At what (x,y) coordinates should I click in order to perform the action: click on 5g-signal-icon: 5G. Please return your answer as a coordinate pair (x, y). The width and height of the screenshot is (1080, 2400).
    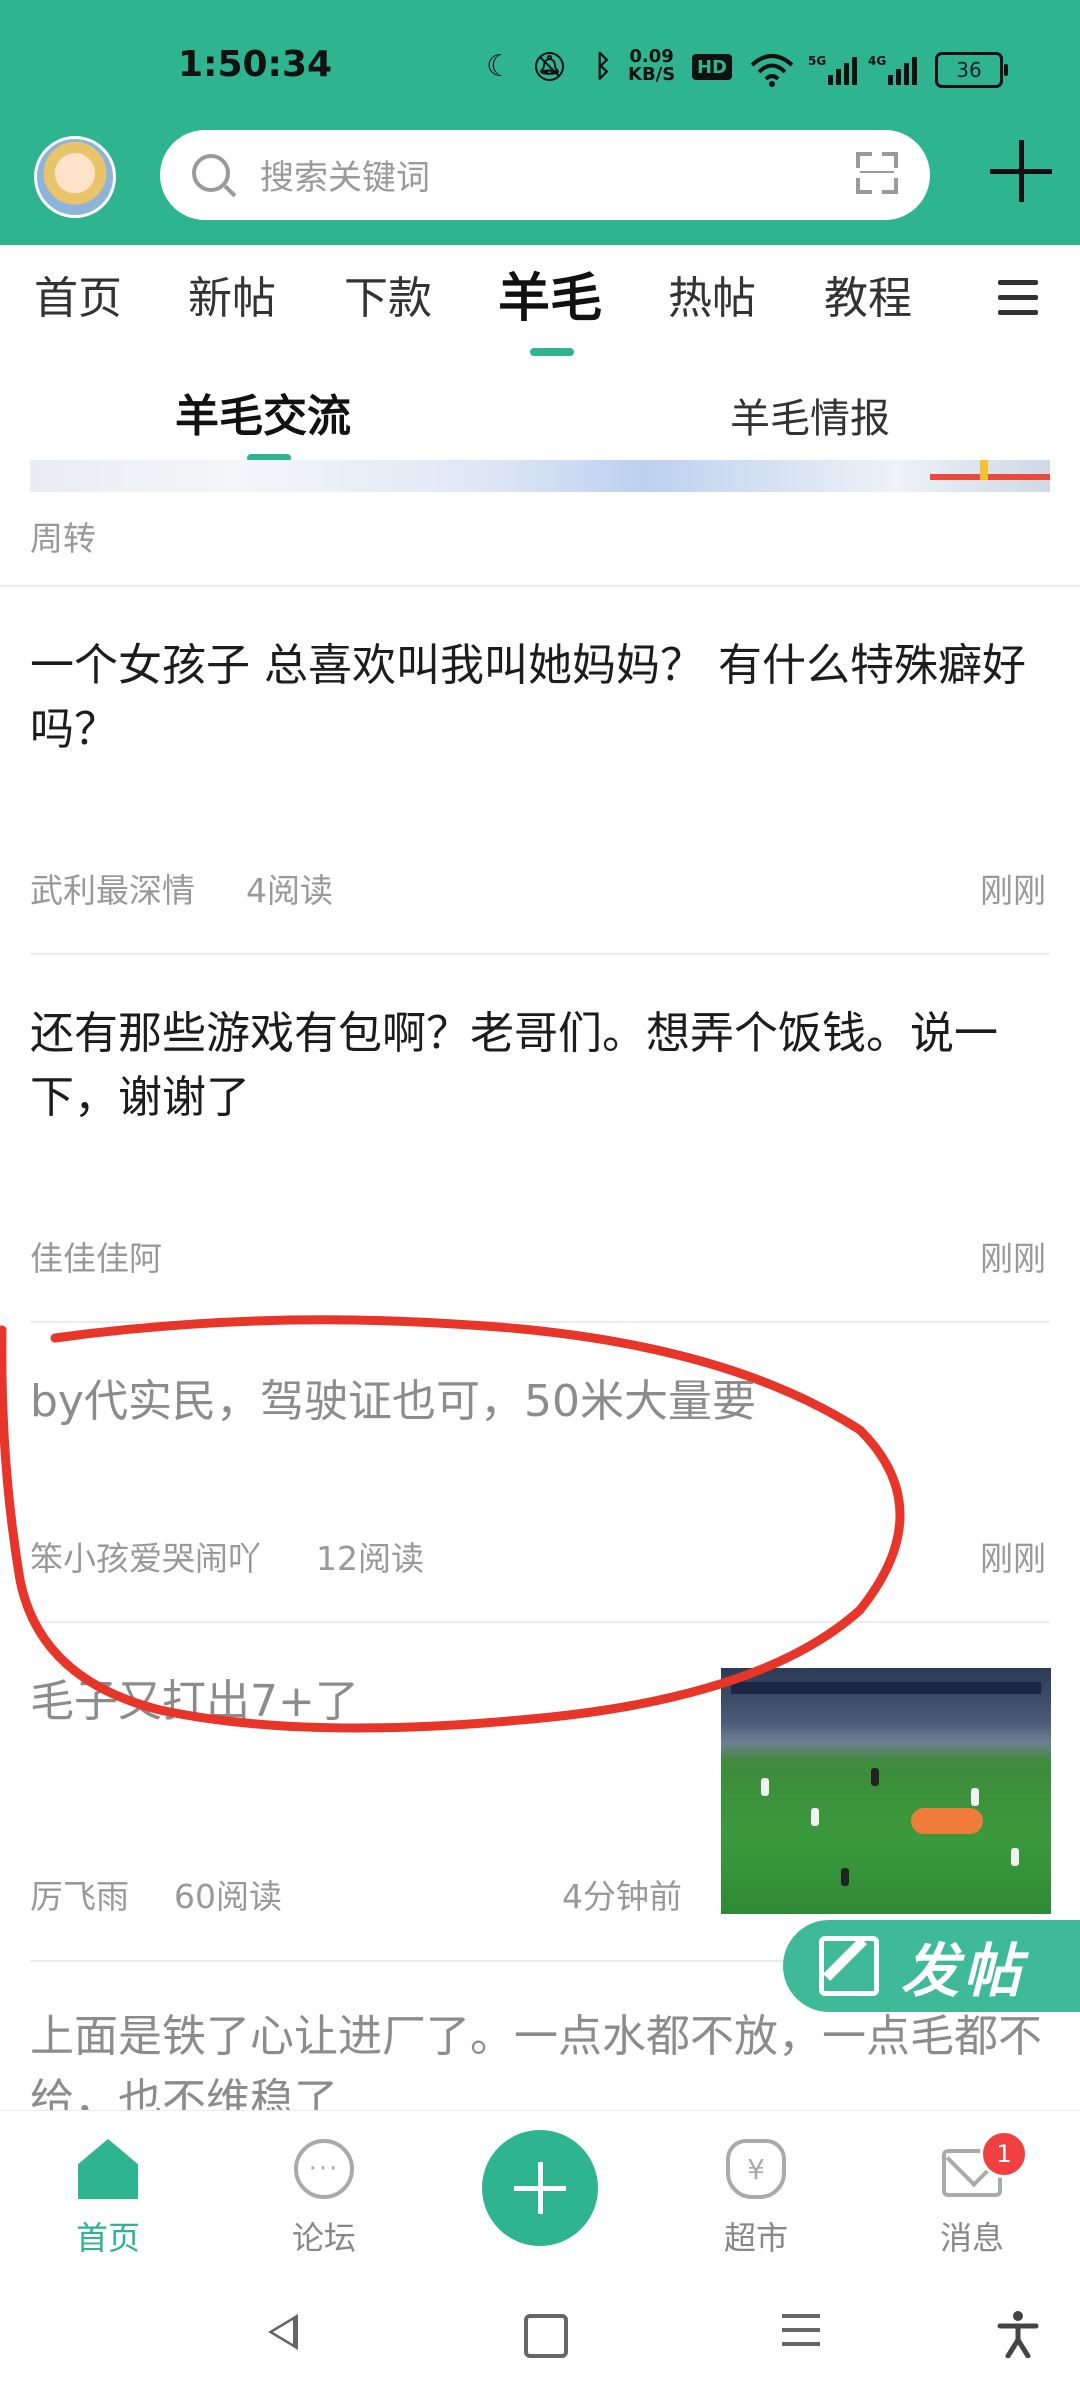
    Looking at the image, I should click on (833, 70).